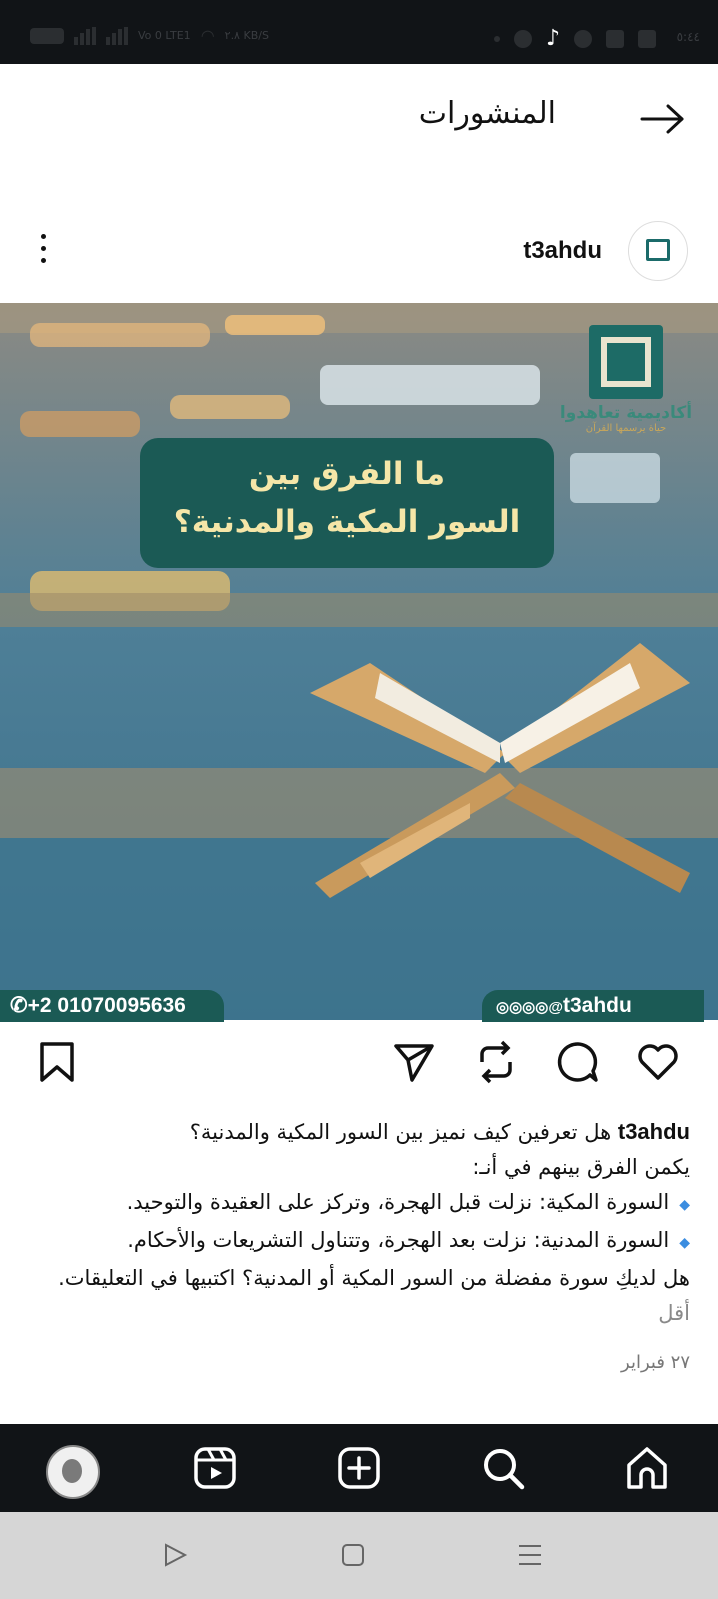 This screenshot has width=718, height=1599. What do you see at coordinates (530, 1555) in the screenshot?
I see `recents-menu-icon` at bounding box center [530, 1555].